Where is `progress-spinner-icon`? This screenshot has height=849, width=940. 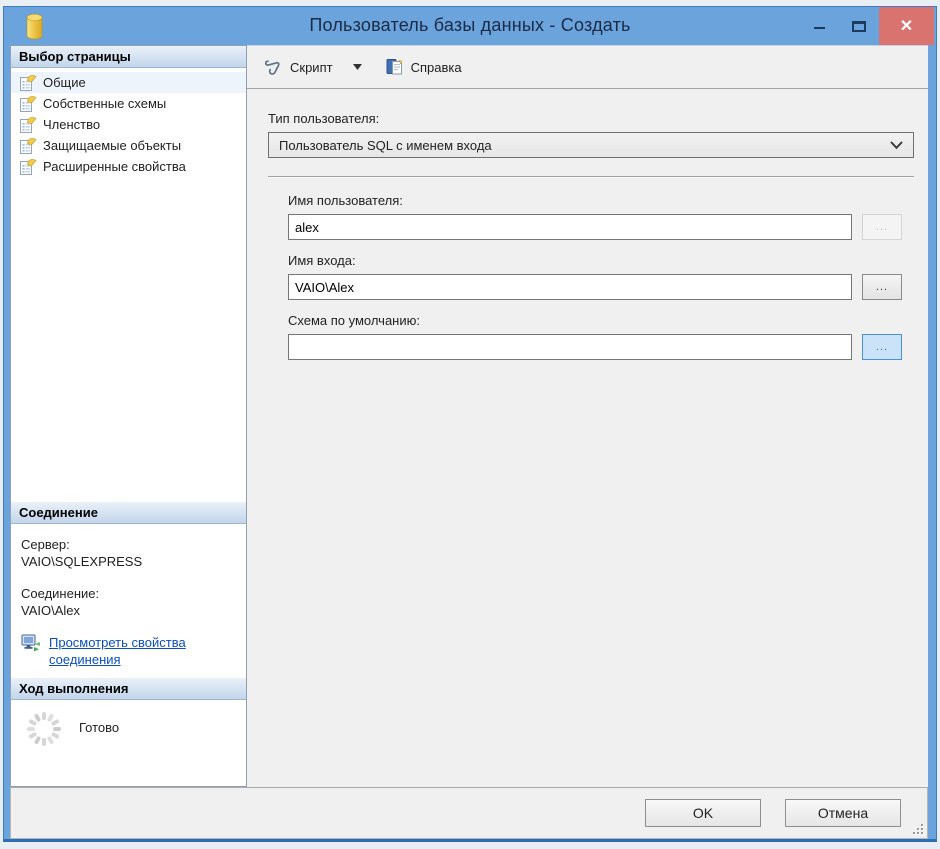 progress-spinner-icon is located at coordinates (44, 729).